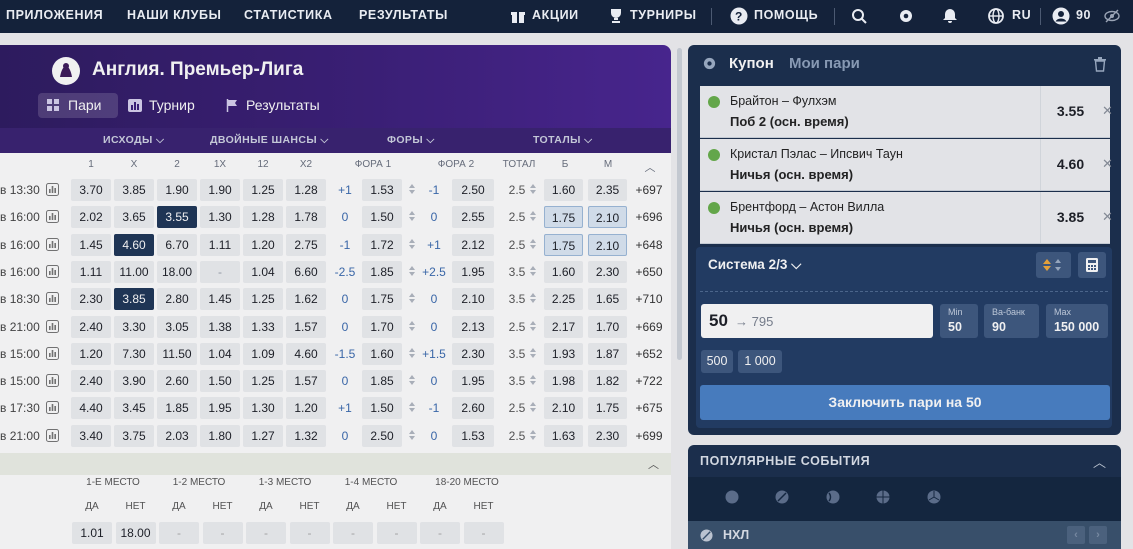 The image size is (1133, 549). What do you see at coordinates (161, 105) in the screenshot?
I see `tab-tournament: Турнир` at bounding box center [161, 105].